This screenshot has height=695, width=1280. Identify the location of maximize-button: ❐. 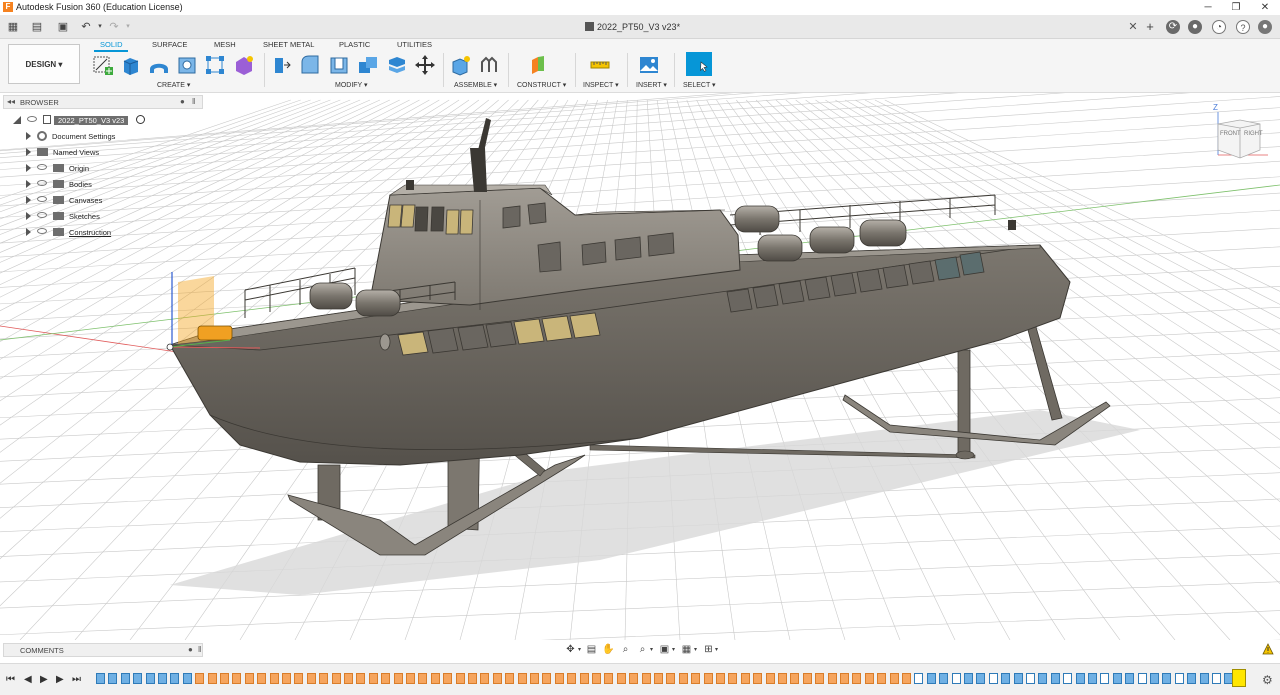
(1236, 7).